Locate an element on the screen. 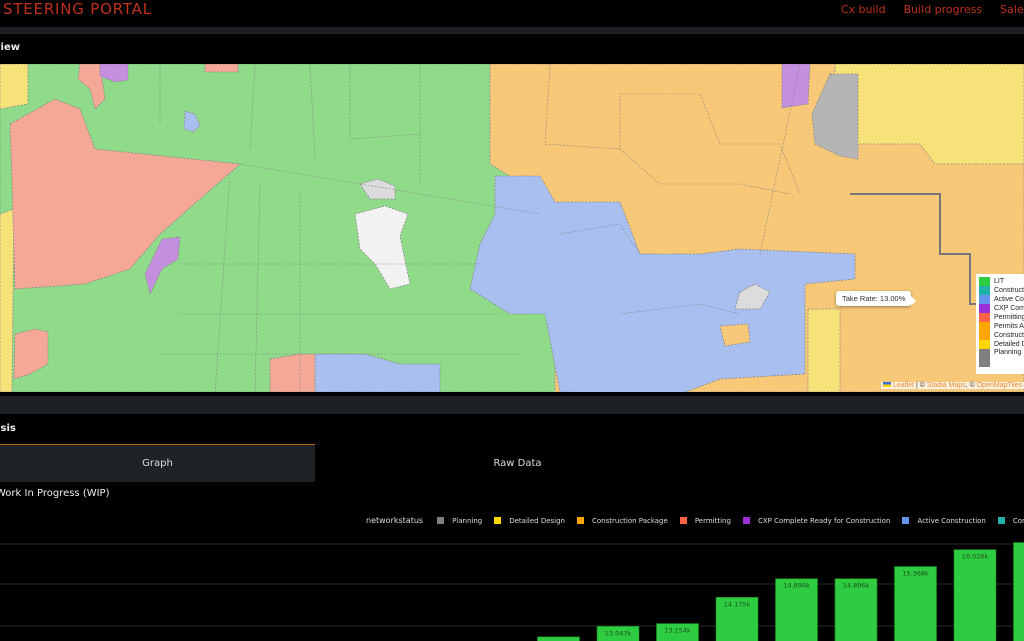  legend-item: Planning is located at coordinates (1001, 358).